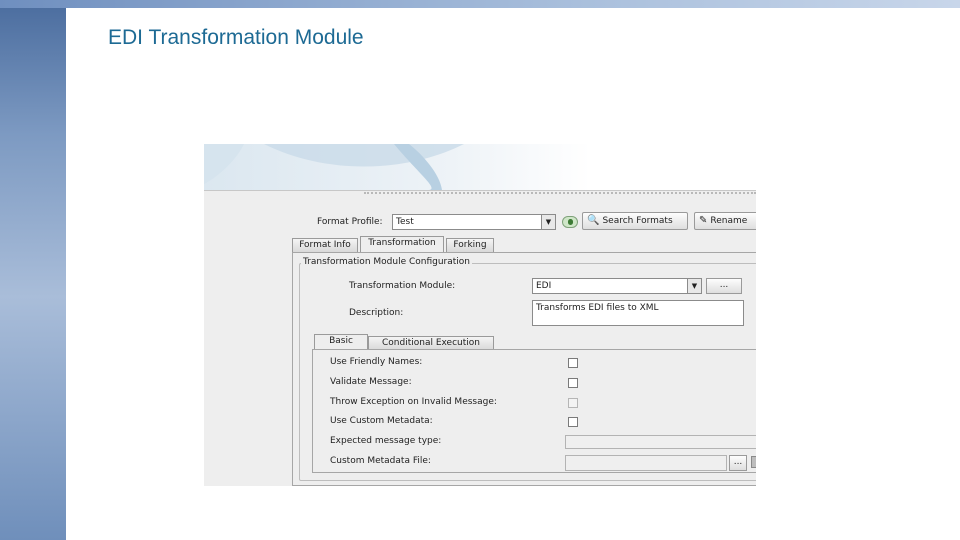 The image size is (960, 540). I want to click on rename-label: Rename, so click(729, 221).